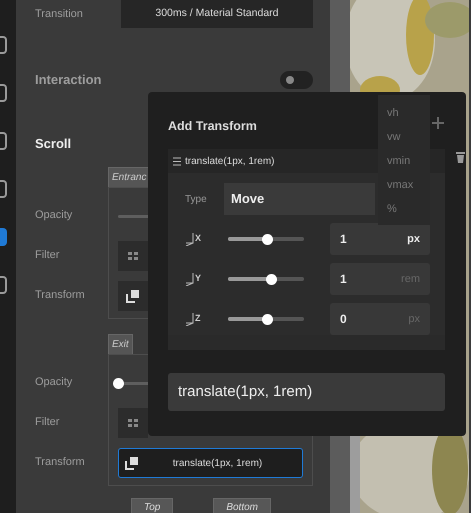 The width and height of the screenshot is (471, 513). Describe the element at coordinates (120, 344) in the screenshot. I see `group-tab: Exit` at that location.